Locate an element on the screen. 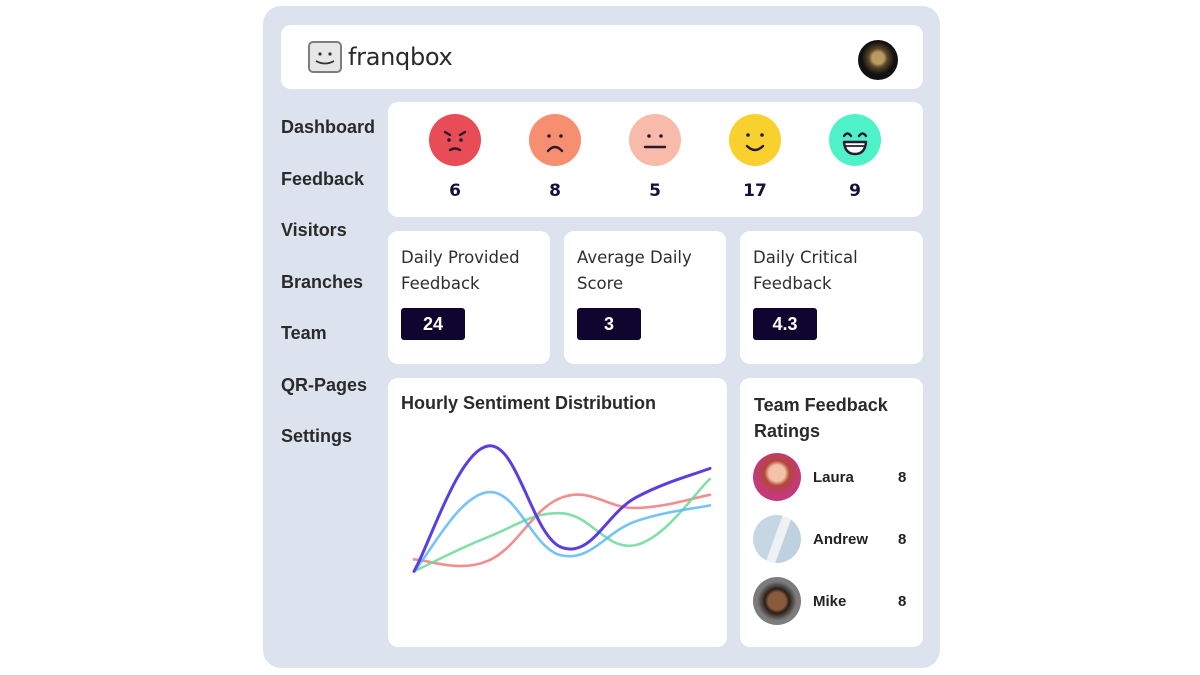 This screenshot has height=675, width=1200. sentiment-sad: 8 is located at coordinates (555, 157).